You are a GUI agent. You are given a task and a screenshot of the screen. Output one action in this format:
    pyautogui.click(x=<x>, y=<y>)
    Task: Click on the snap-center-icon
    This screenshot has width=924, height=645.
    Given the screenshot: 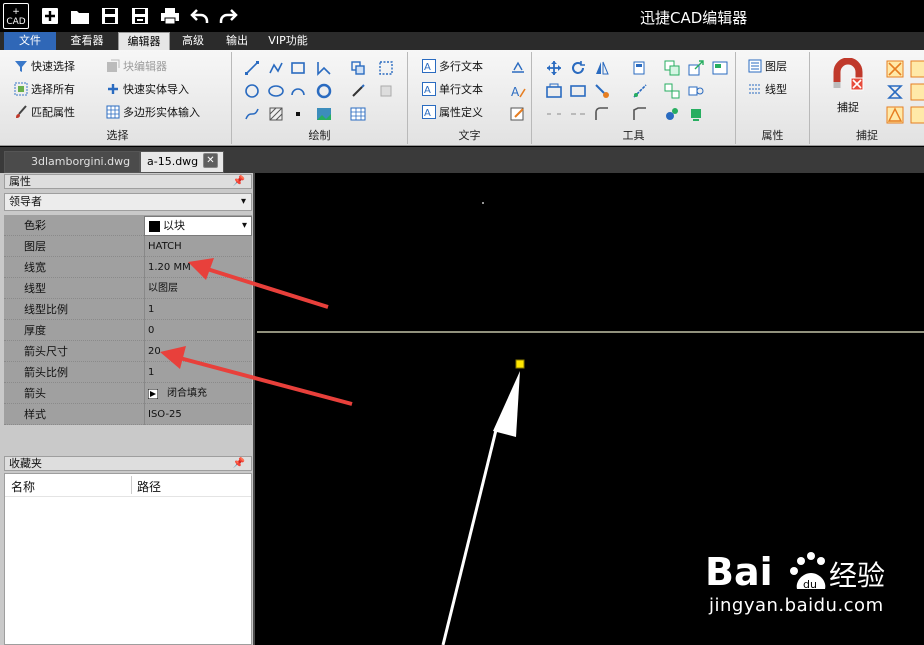 What is the action you would take?
    pyautogui.click(x=917, y=92)
    